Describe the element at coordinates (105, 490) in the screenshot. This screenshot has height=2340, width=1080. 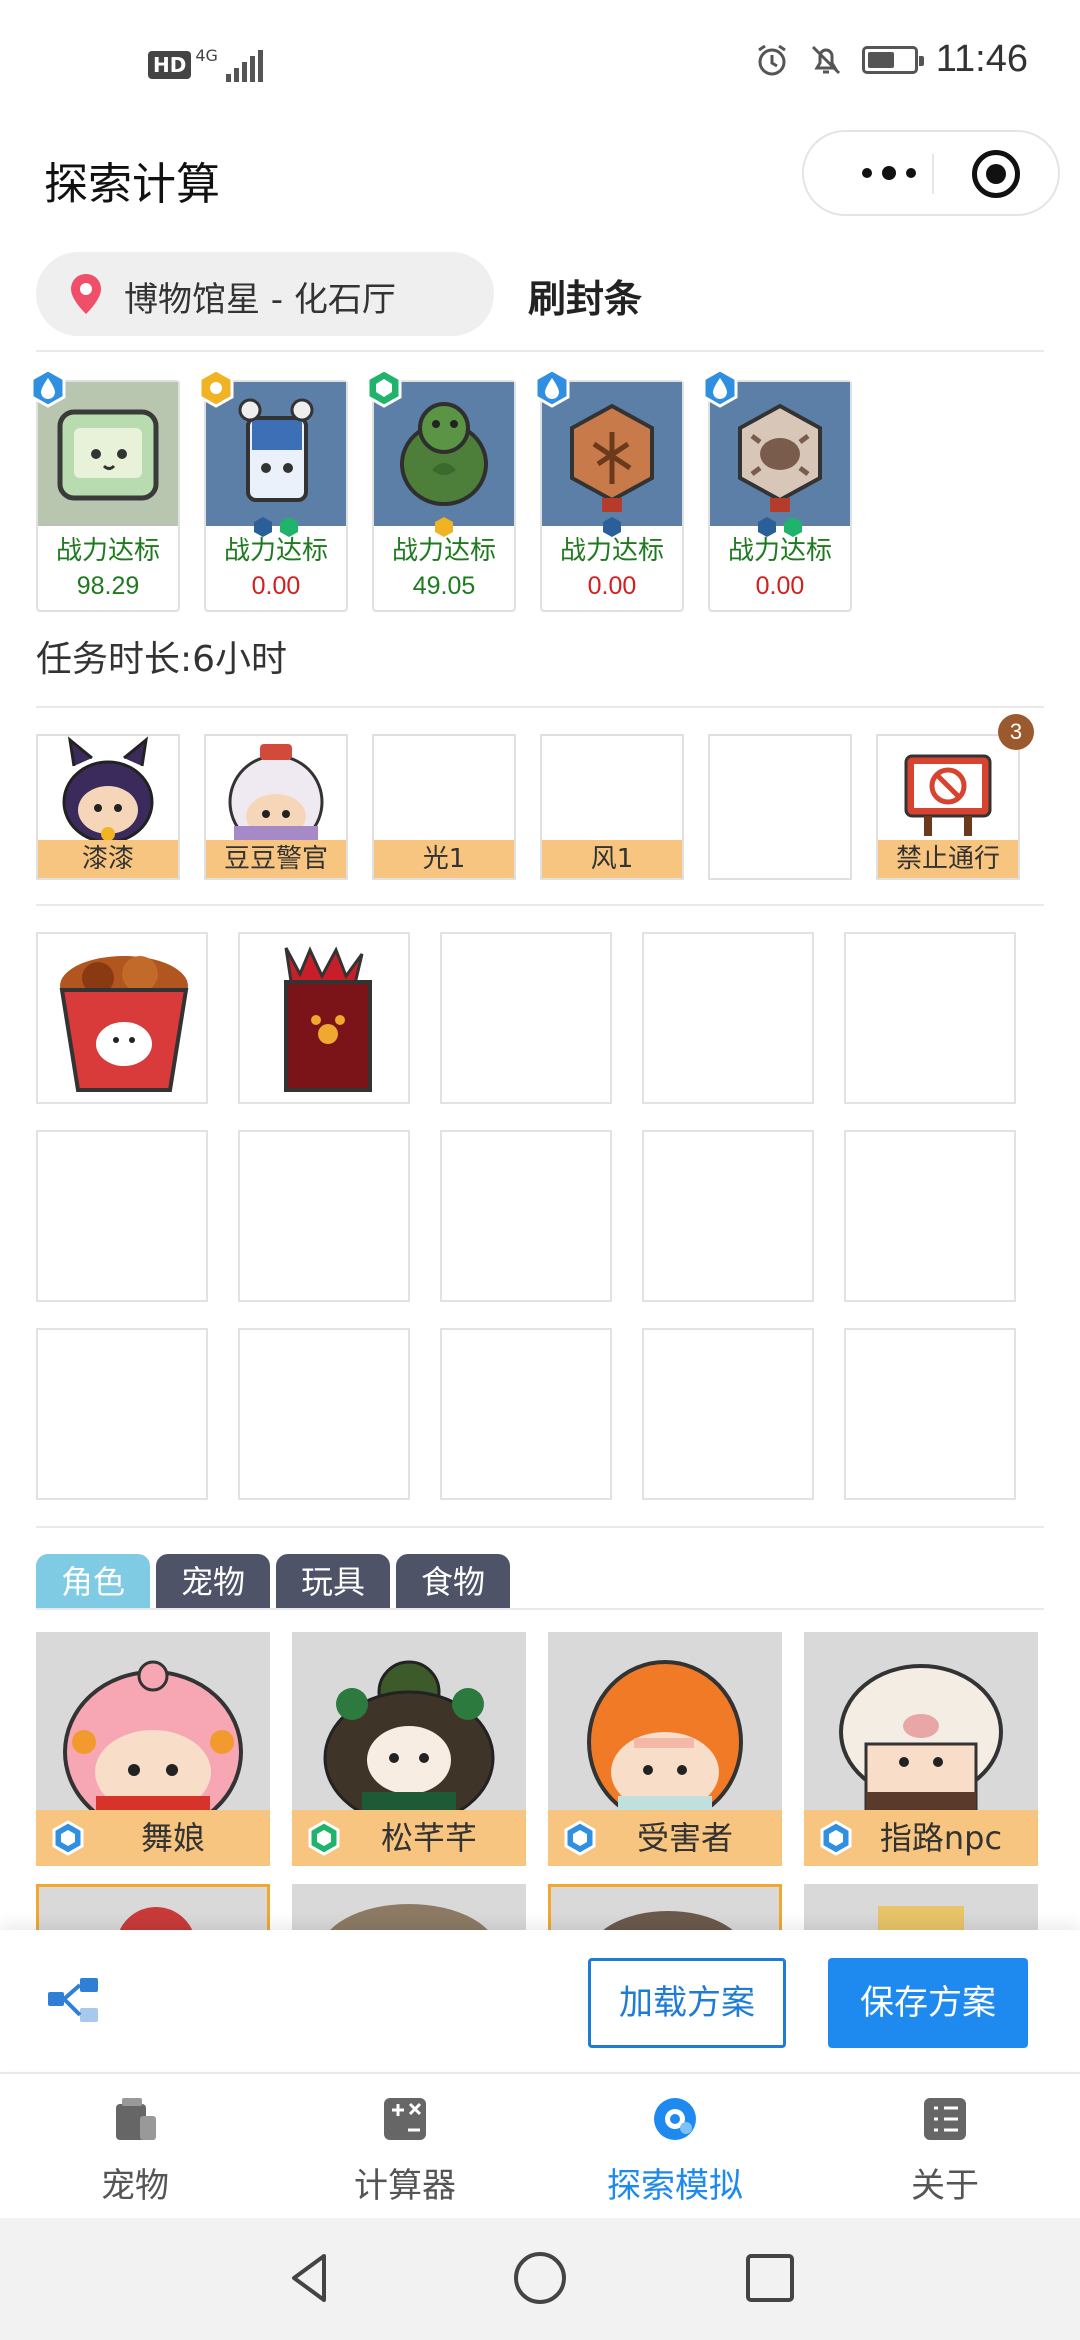
I see `pet-slot-1: 战力达标 98.29` at that location.